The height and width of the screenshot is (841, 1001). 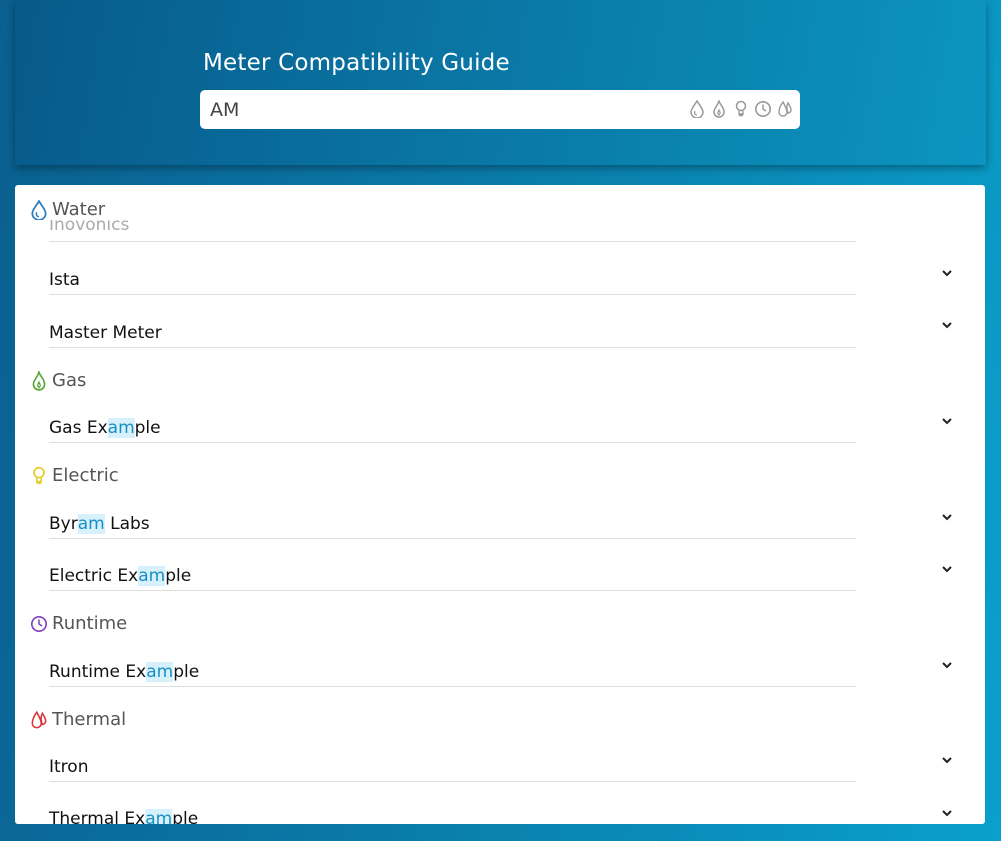 What do you see at coordinates (39, 623) in the screenshot?
I see `runtime-icon` at bounding box center [39, 623].